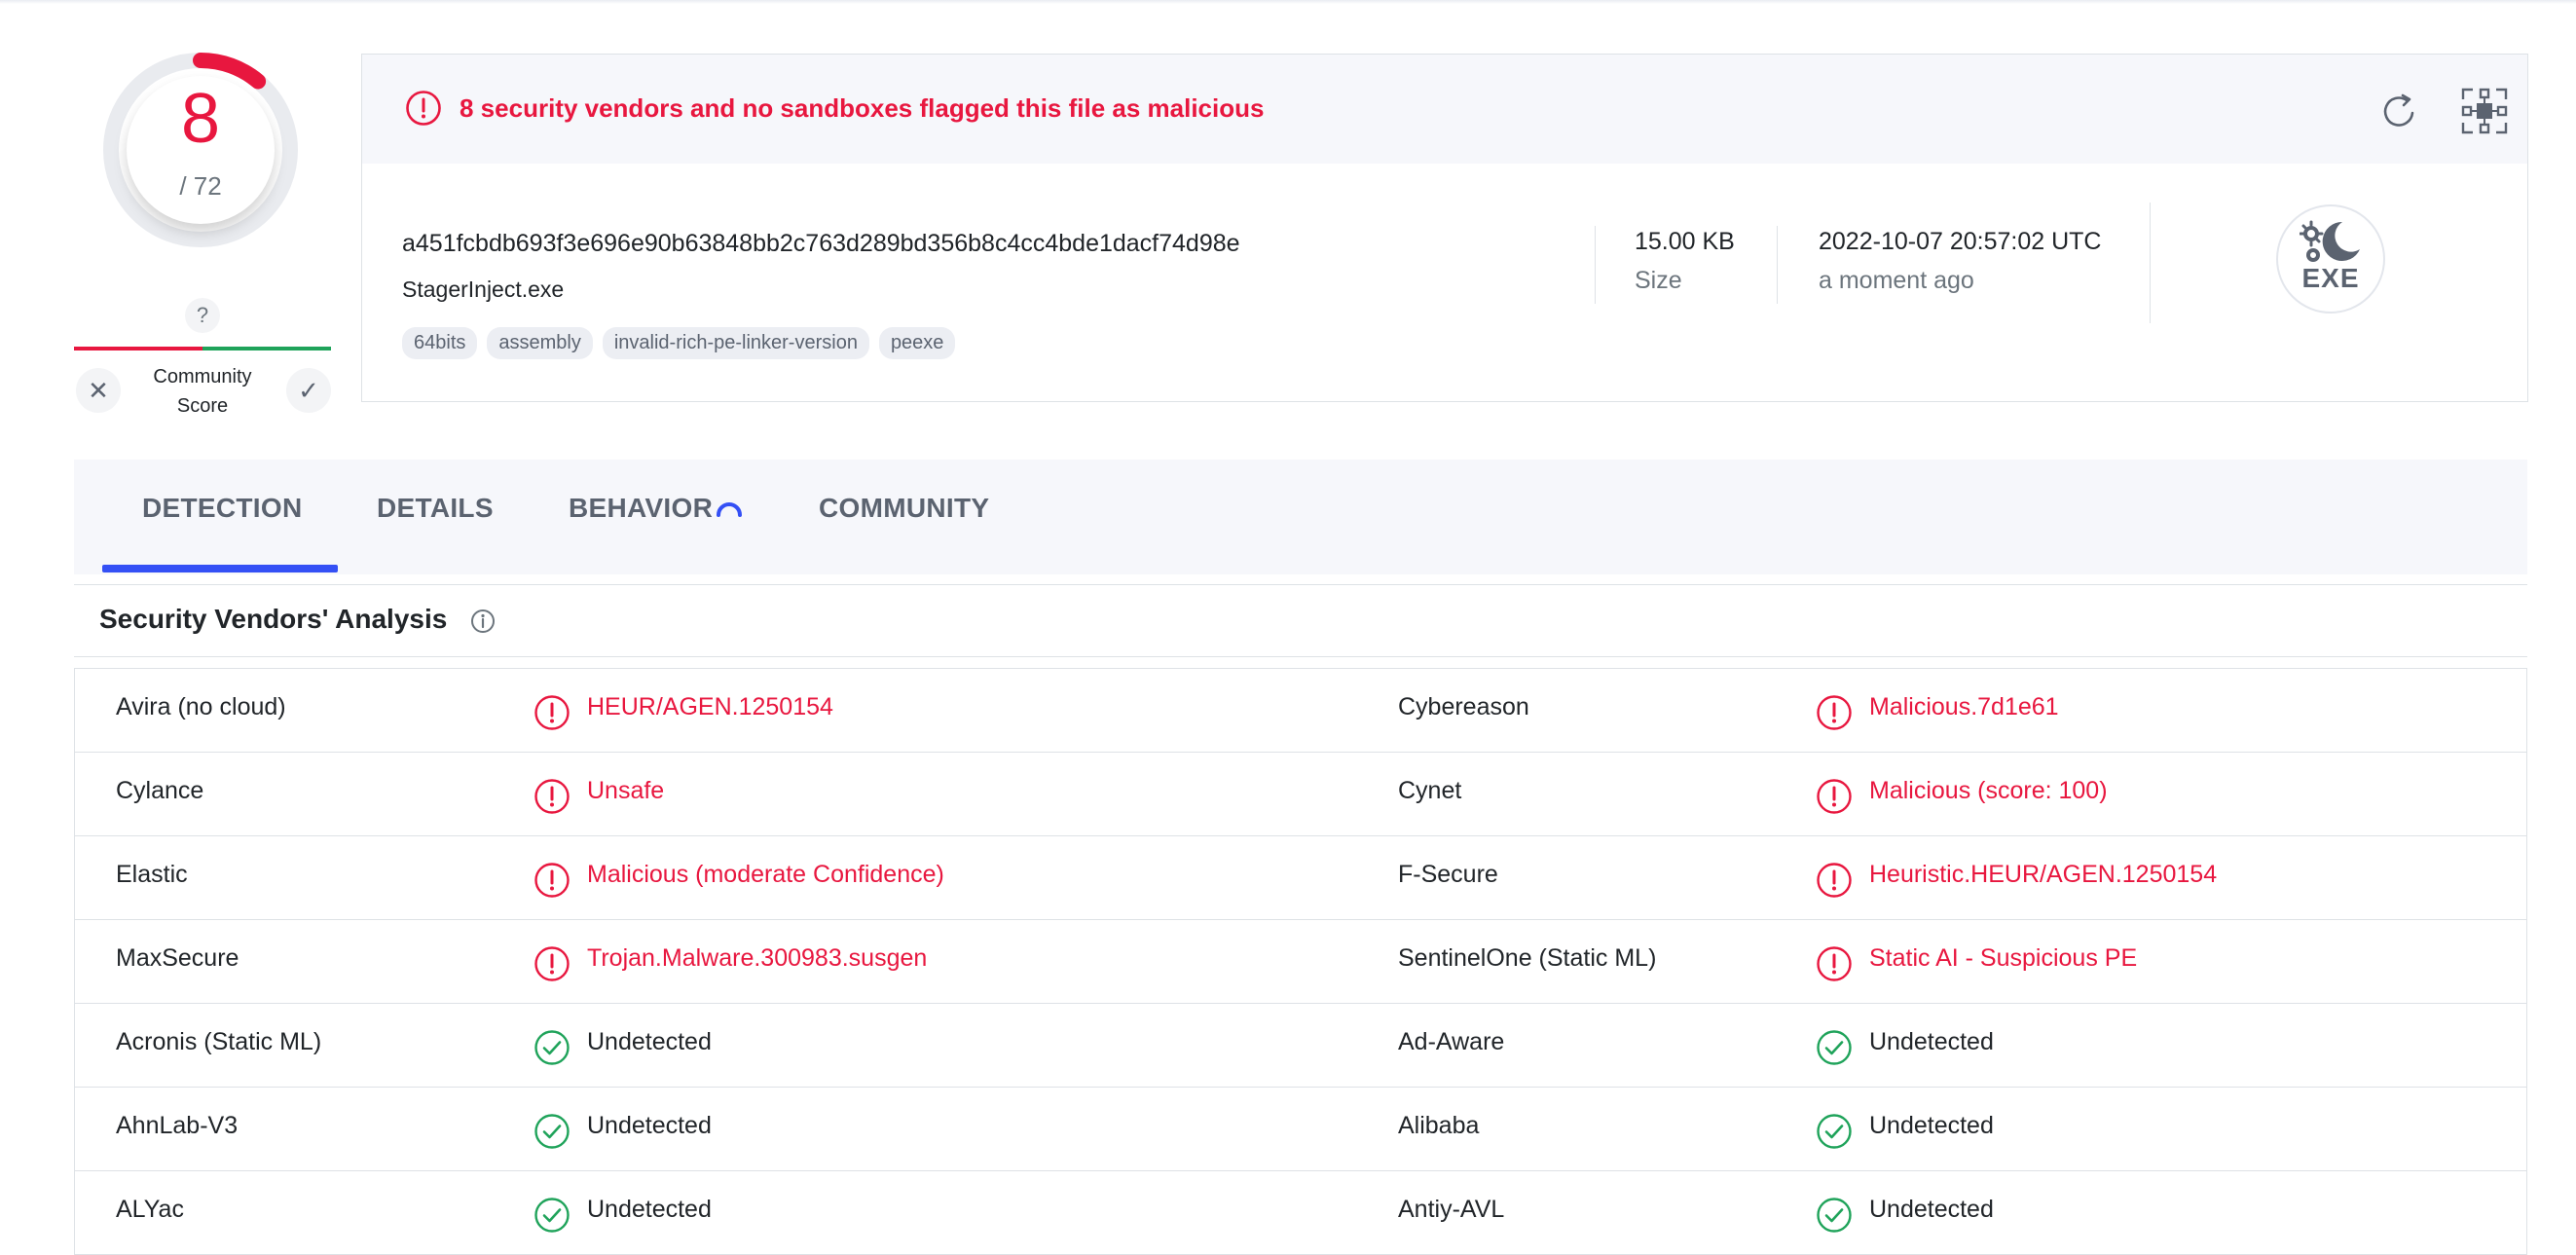  I want to click on vendor-result: Trojan.Malware.300983.susgen, so click(757, 958).